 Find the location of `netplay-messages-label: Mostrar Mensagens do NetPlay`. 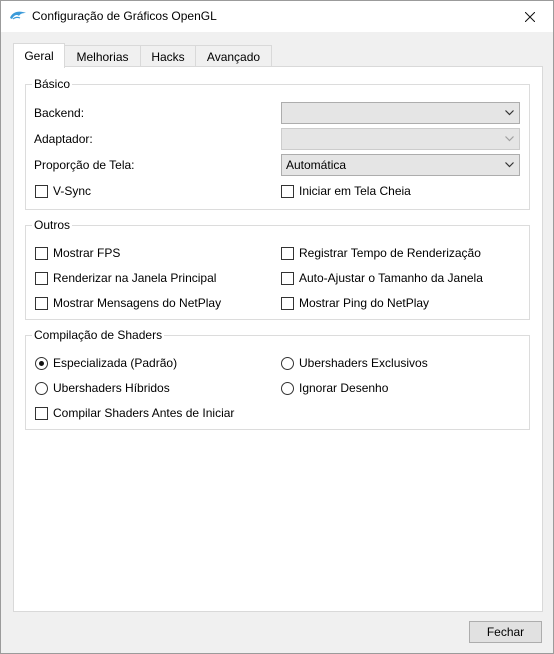

netplay-messages-label: Mostrar Mensagens do NetPlay is located at coordinates (137, 303).